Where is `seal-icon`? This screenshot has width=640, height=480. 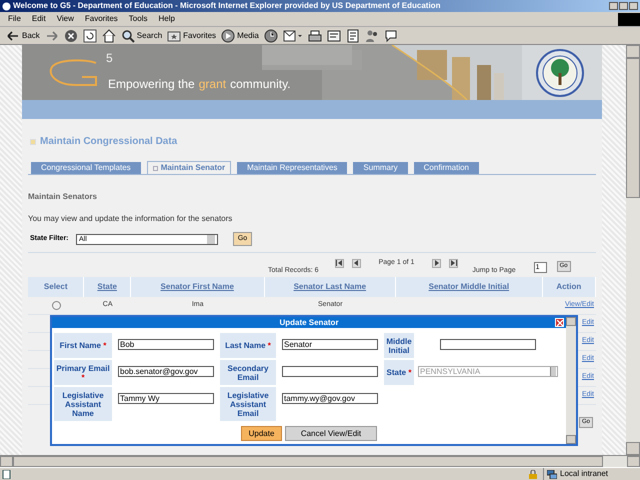
seal-icon is located at coordinates (560, 73).